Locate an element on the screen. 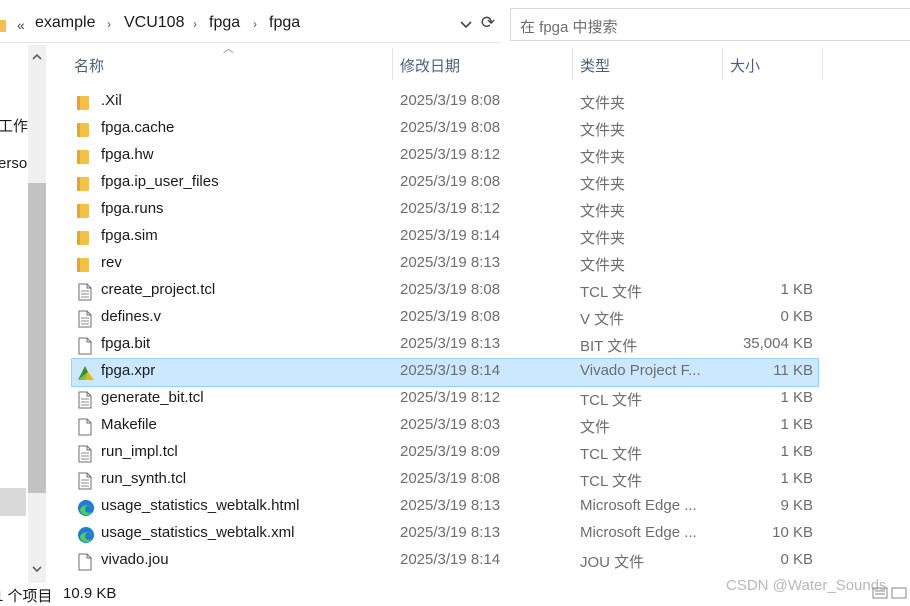 The height and width of the screenshot is (606, 910). nav-scrollbar-thumb is located at coordinates (37, 338).